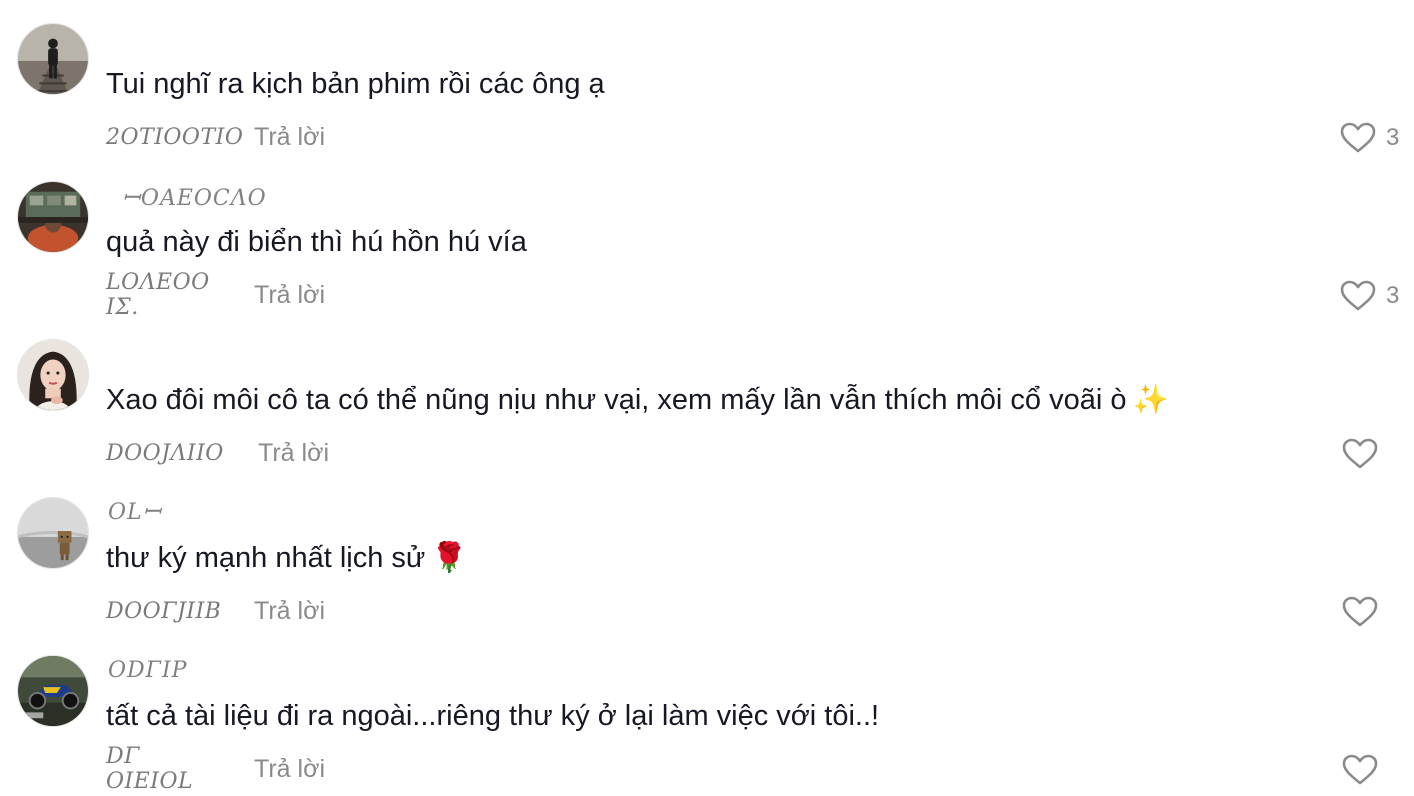 This screenshot has height=796, width=1414. Describe the element at coordinates (165, 453) in the screenshot. I see `comment-date: DOOJΛIIO` at that location.